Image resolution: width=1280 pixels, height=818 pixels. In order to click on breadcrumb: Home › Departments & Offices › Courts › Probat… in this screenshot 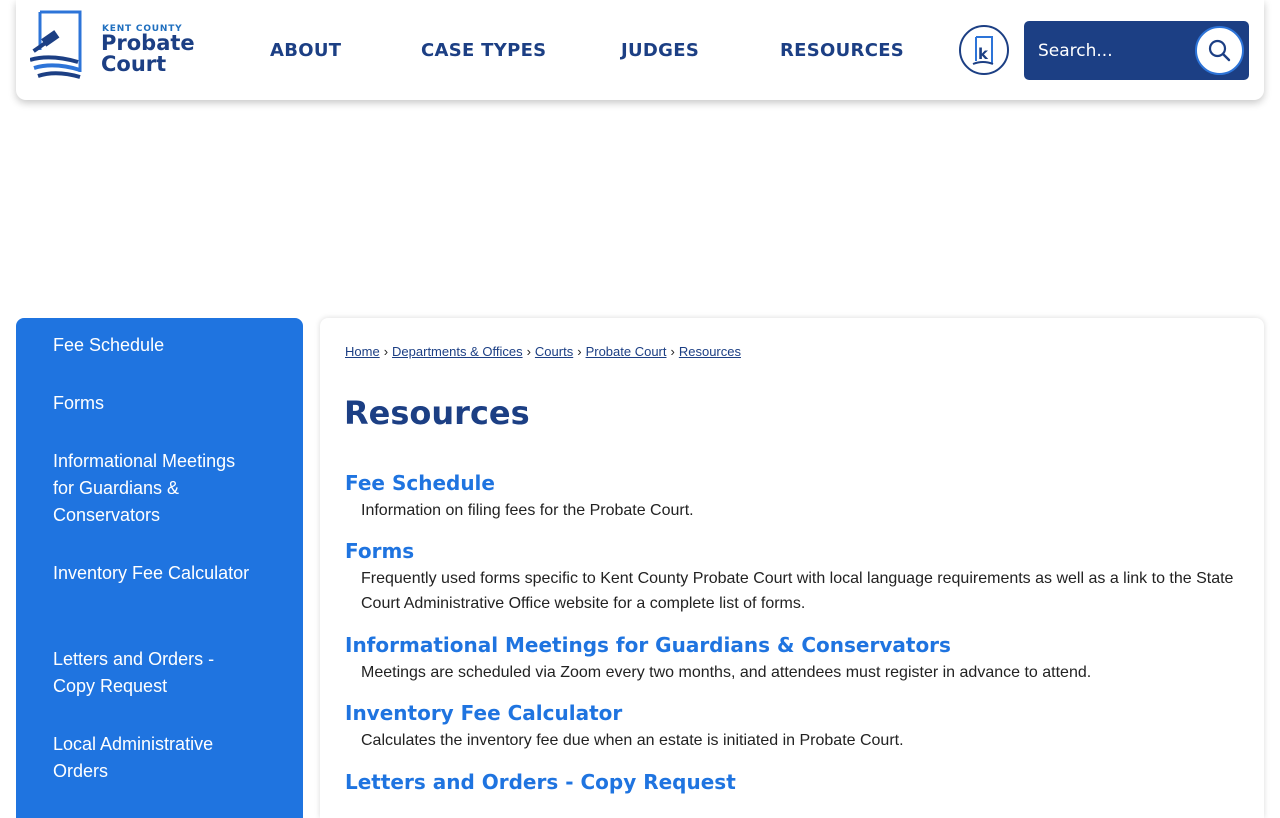, I will do `click(543, 351)`.